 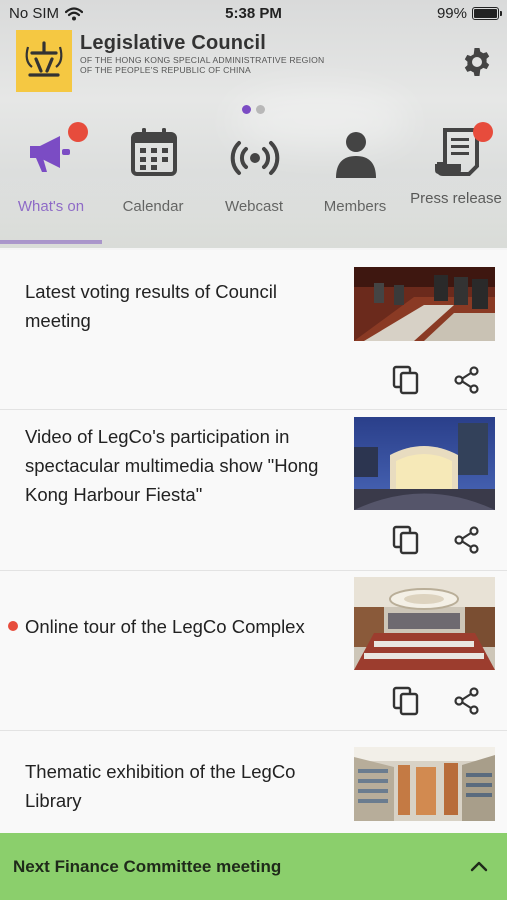 I want to click on tab-calendar: Calendar, so click(x=153, y=181).